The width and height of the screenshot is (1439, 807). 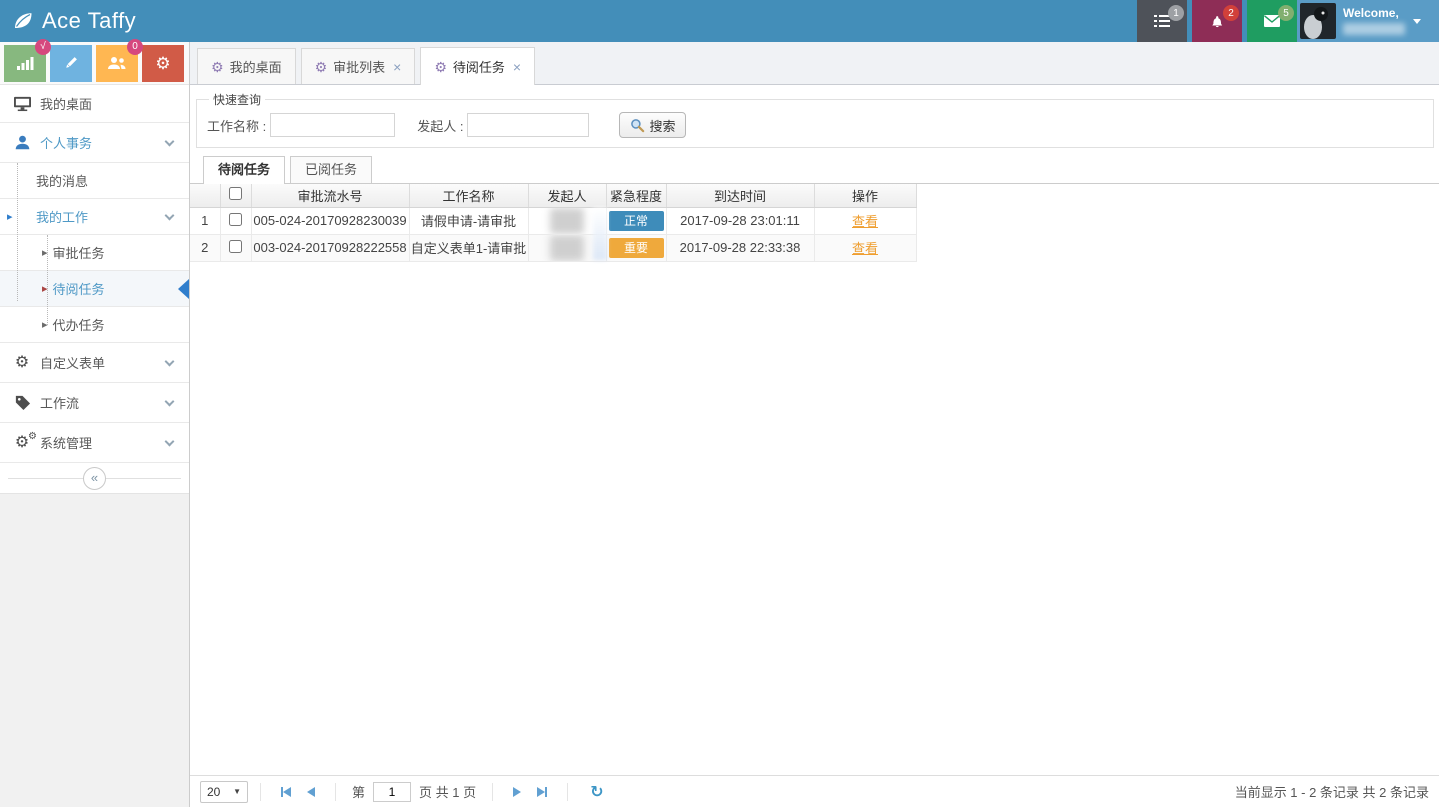 What do you see at coordinates (1417, 21) in the screenshot?
I see `user-caret-icon` at bounding box center [1417, 21].